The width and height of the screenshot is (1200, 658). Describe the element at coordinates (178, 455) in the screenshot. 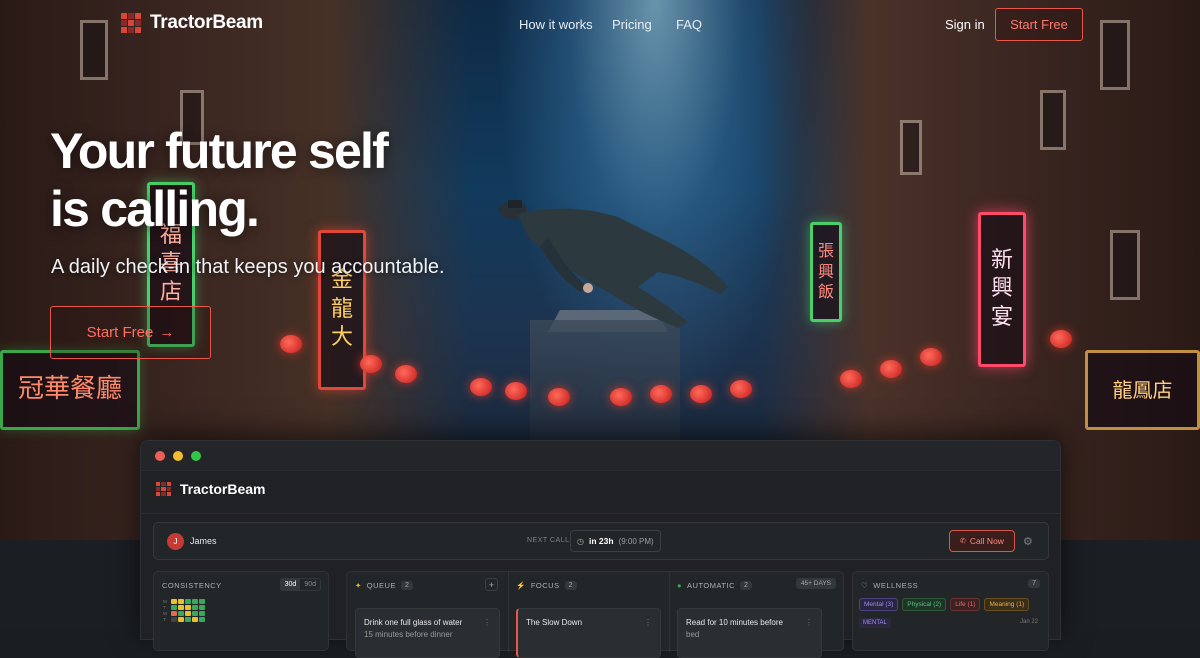

I see `minimize-dot-icon` at that location.